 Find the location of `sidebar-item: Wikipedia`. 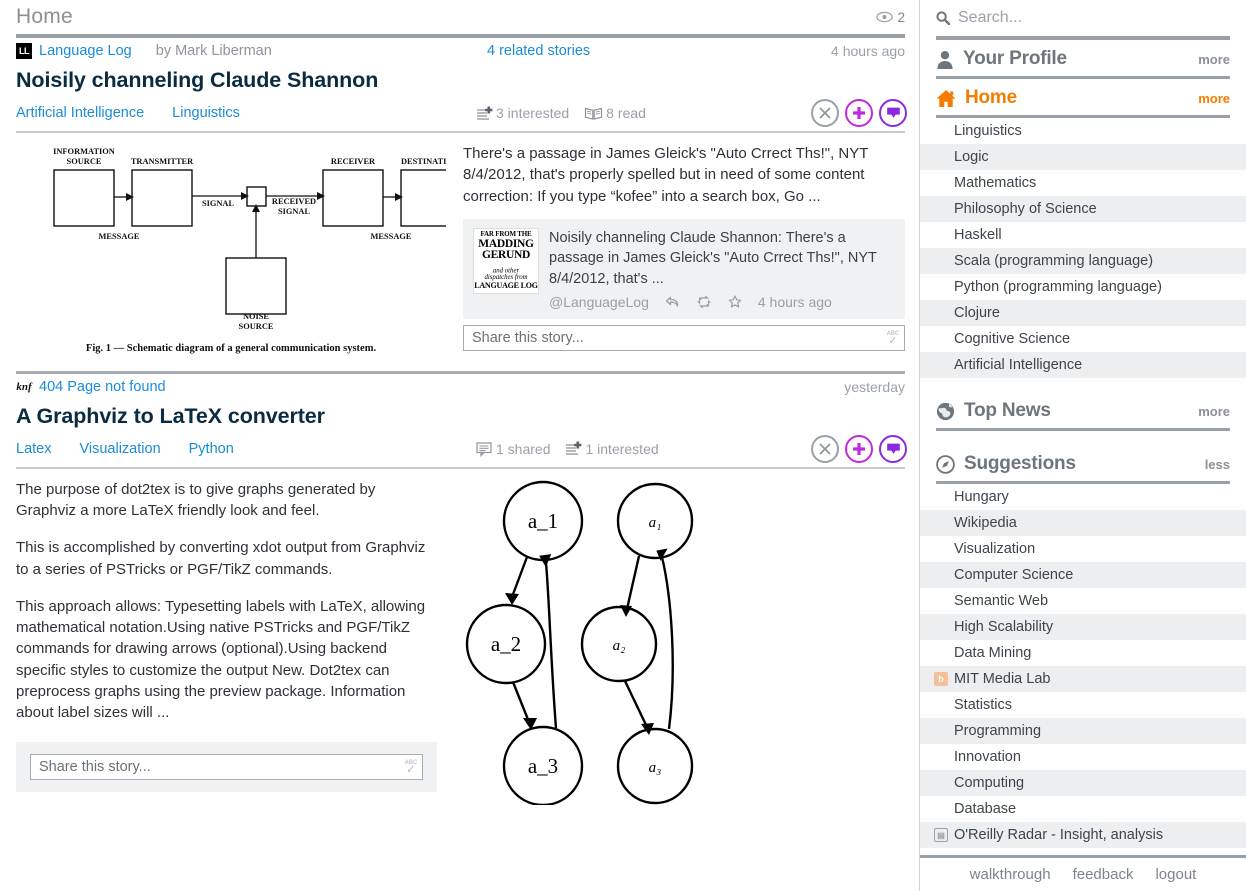

sidebar-item: Wikipedia is located at coordinates (1083, 523).